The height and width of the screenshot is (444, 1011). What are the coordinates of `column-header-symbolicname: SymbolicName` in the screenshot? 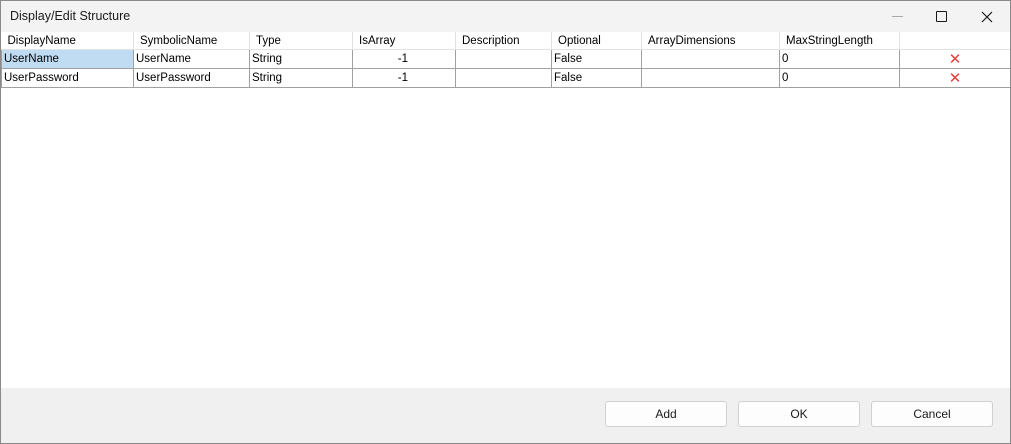 It's located at (191, 41).